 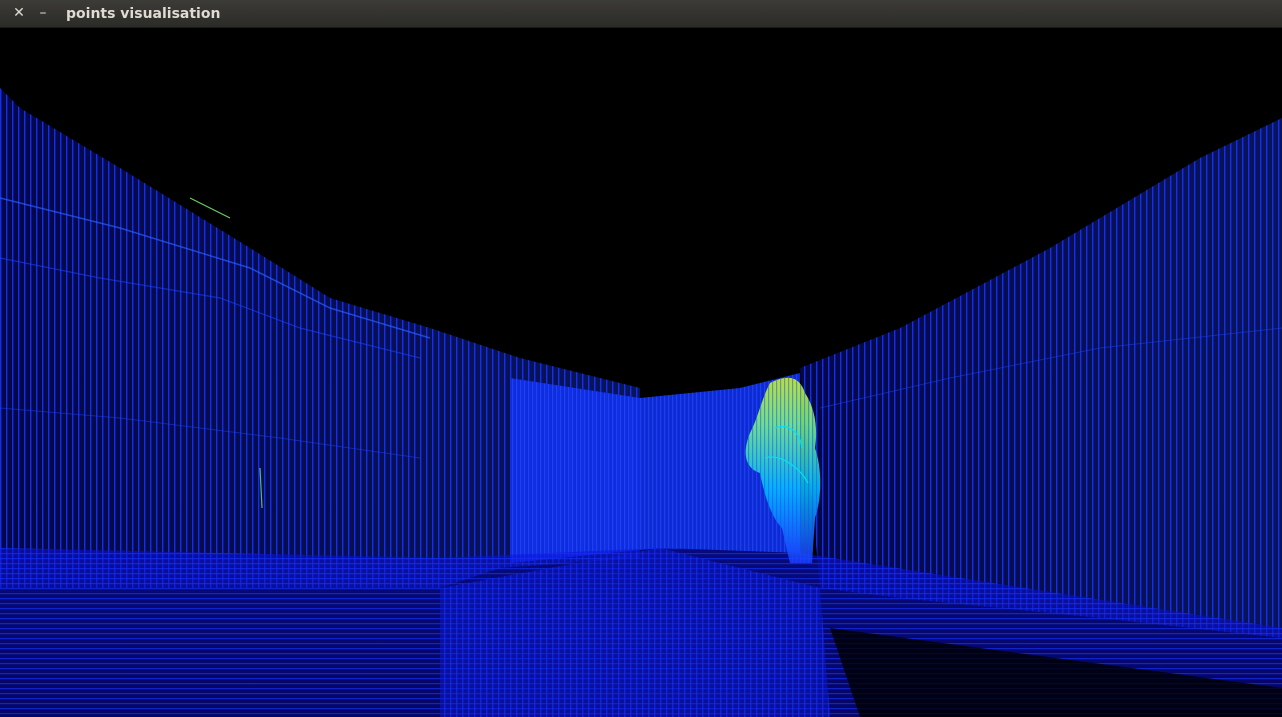 I want to click on close-button: ✕, so click(x=19, y=13).